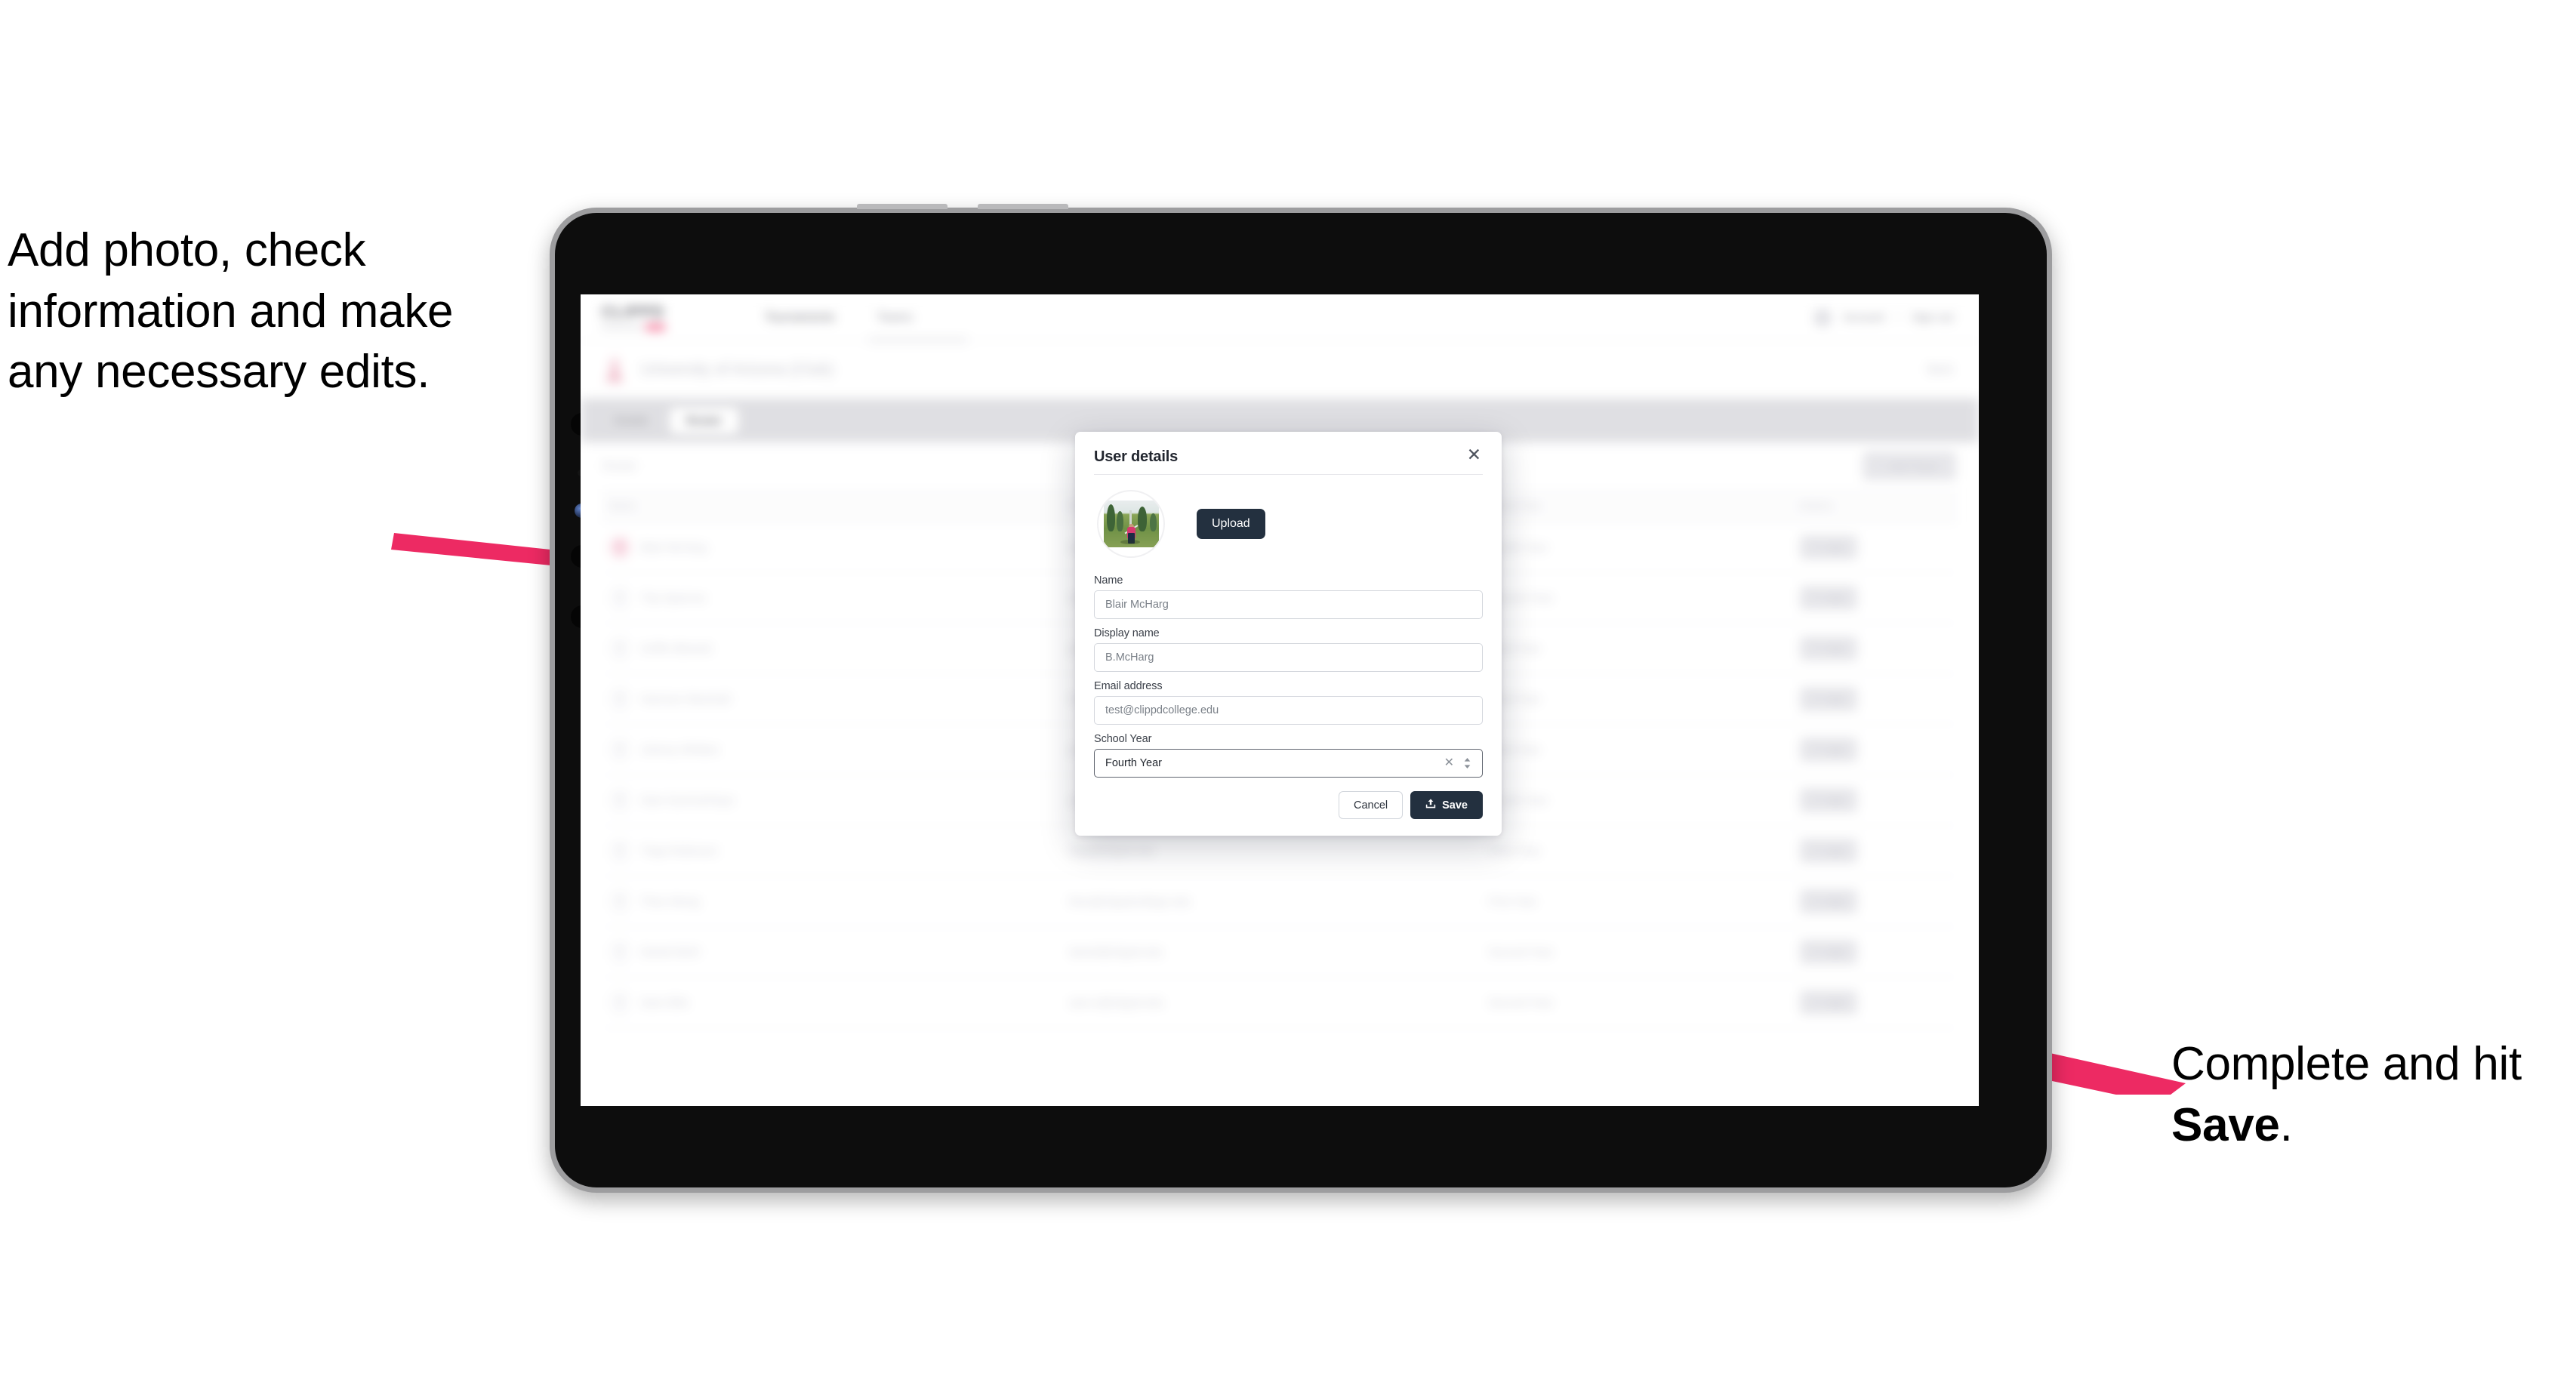 Image resolution: width=2576 pixels, height=1386 pixels. What do you see at coordinates (1127, 633) in the screenshot?
I see `field-label-display-name: Display name` at bounding box center [1127, 633].